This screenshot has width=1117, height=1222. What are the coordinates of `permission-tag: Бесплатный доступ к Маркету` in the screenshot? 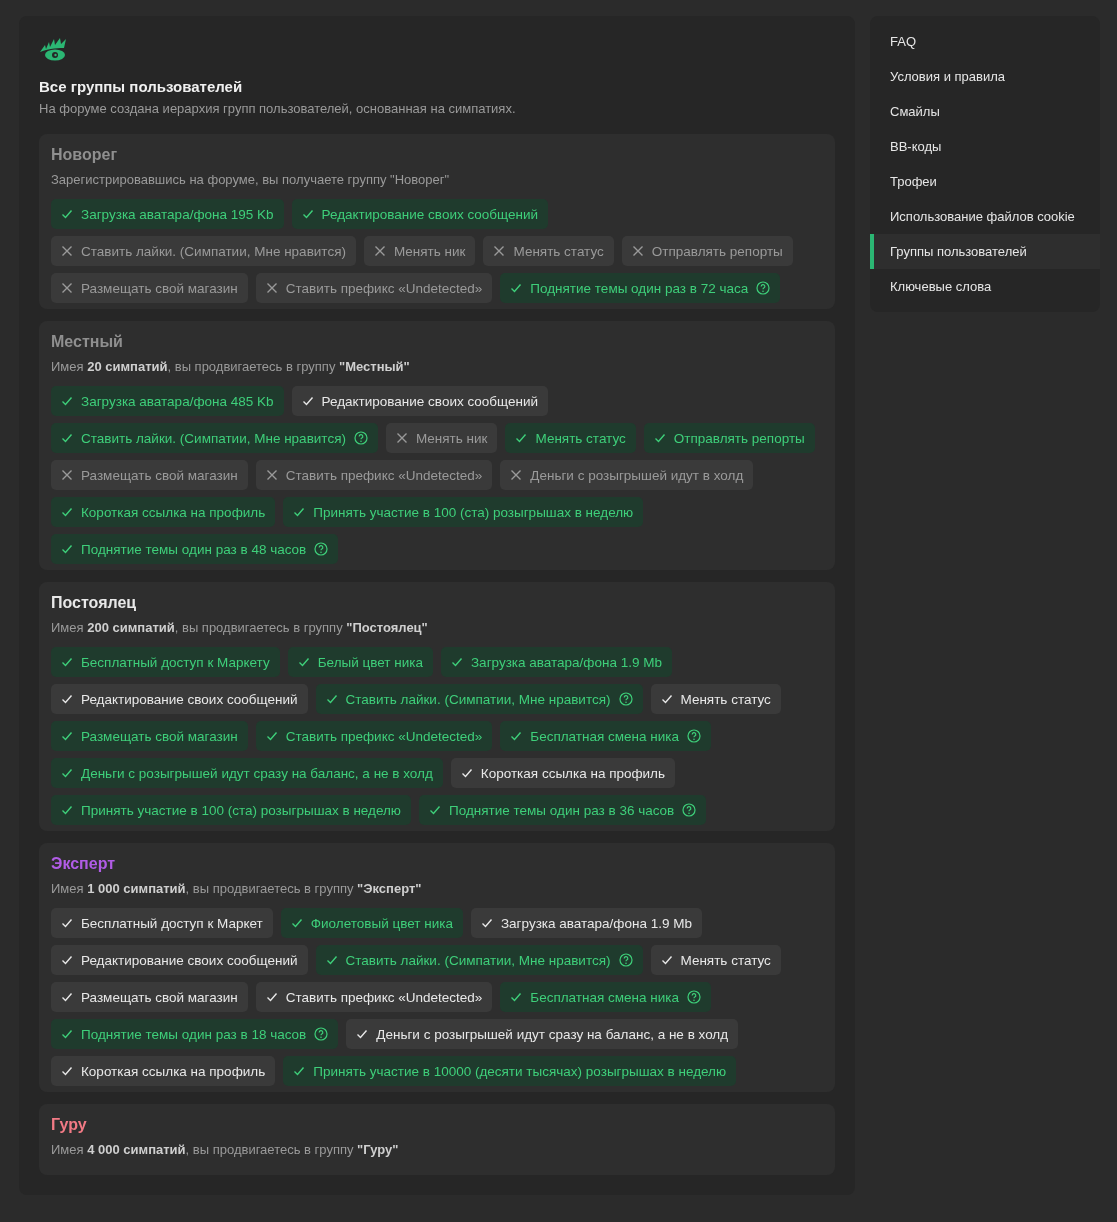 It's located at (165, 662).